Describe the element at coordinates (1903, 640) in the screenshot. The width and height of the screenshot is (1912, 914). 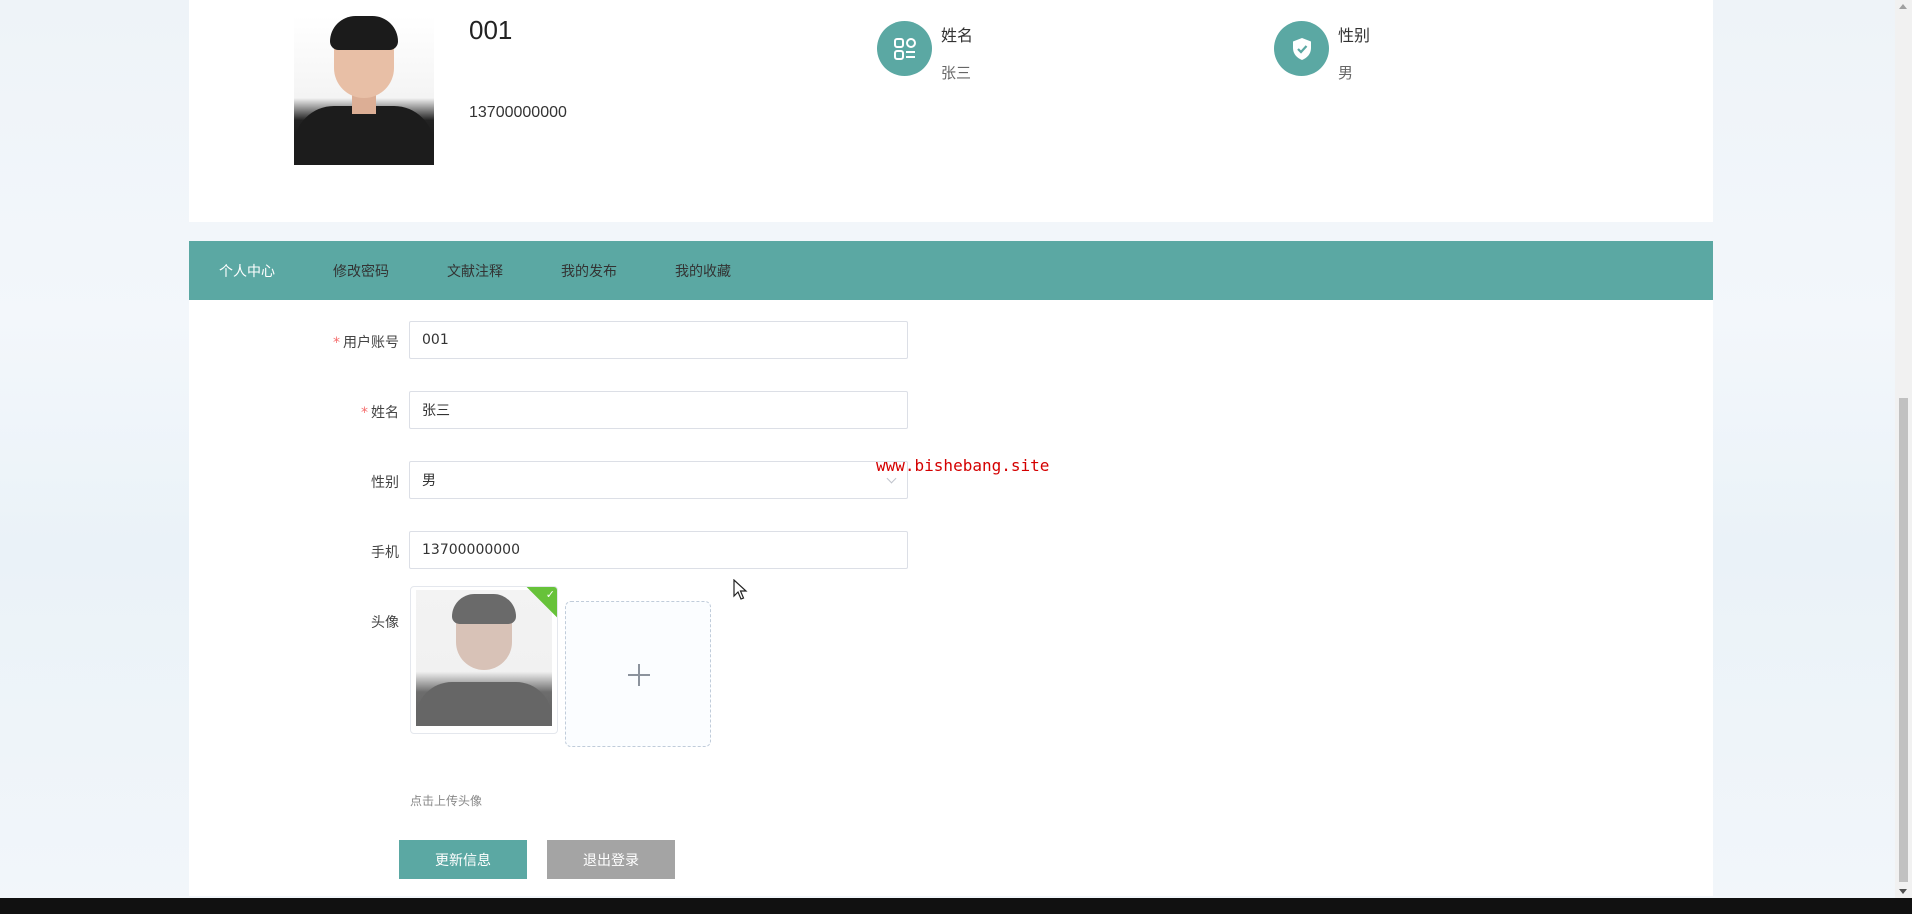
I see `scrollbar-thumb` at that location.